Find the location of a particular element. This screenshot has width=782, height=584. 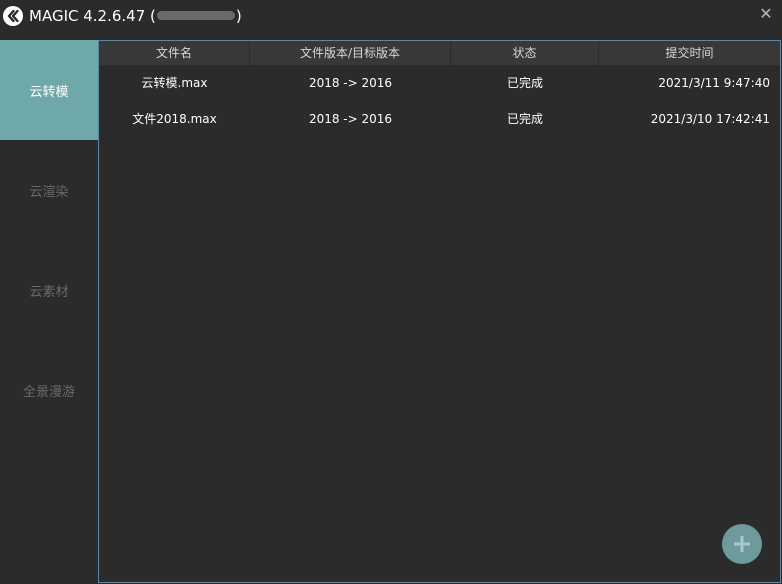

add-task-button is located at coordinates (742, 544).